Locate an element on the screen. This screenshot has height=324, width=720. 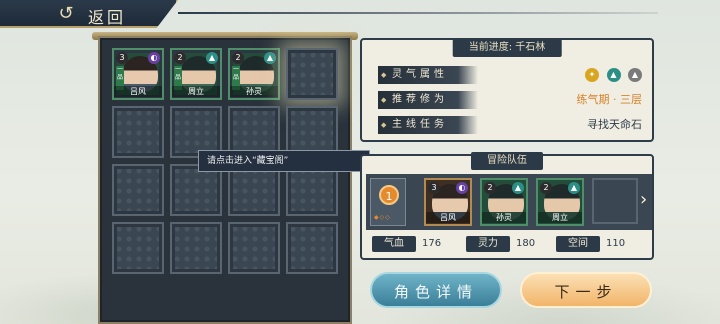
back-swirl-icon: ↺ is located at coordinates (66, 13).